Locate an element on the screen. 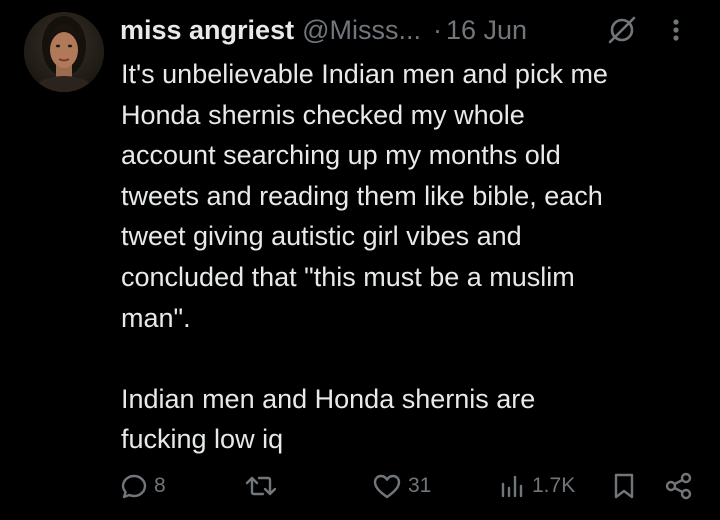 The height and width of the screenshot is (520, 720). share-icon is located at coordinates (679, 486).